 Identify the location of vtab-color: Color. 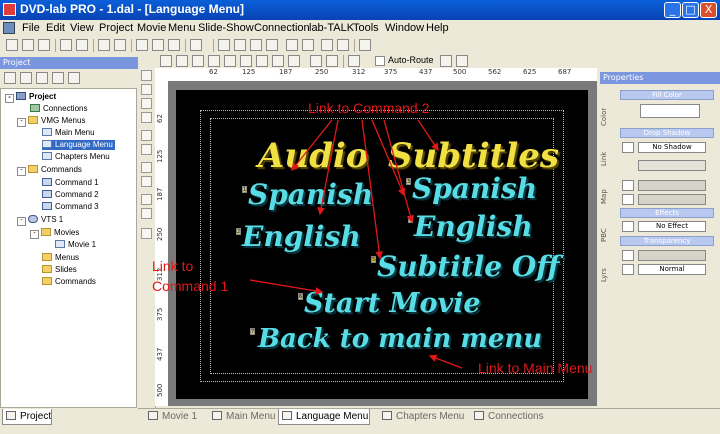
(607, 117).